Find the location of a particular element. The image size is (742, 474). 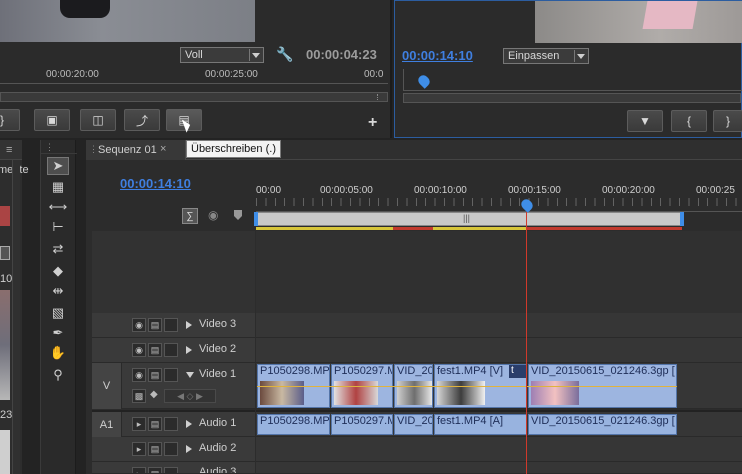

source-ruler: 00:00:20:00 00:00:25:00 00:0 is located at coordinates (194, 76).